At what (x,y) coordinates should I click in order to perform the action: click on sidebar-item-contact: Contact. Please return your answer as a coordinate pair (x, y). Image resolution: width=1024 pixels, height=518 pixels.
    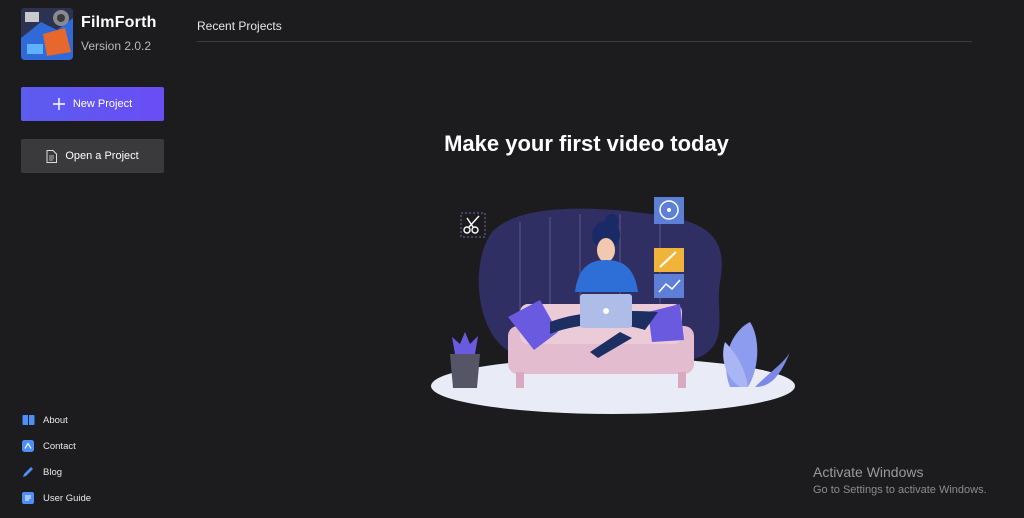
    Looking at the image, I should click on (56, 446).